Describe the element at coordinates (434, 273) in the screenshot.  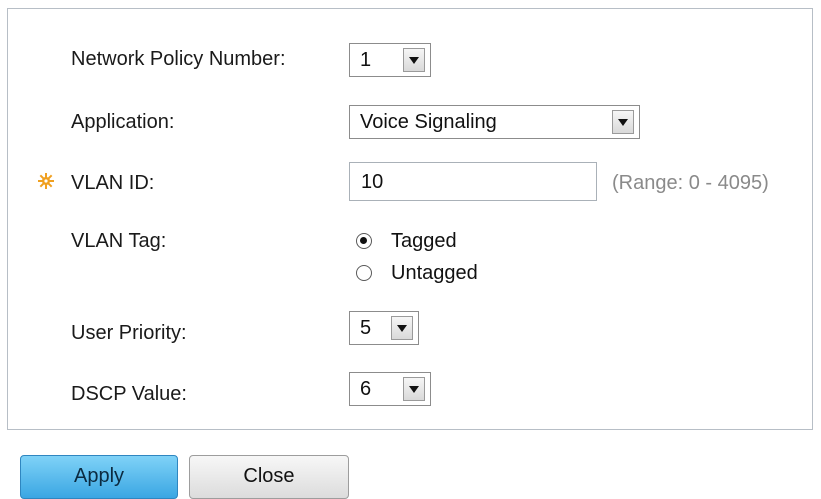
I see `vlan-tag-untagged-label: Untagged` at that location.